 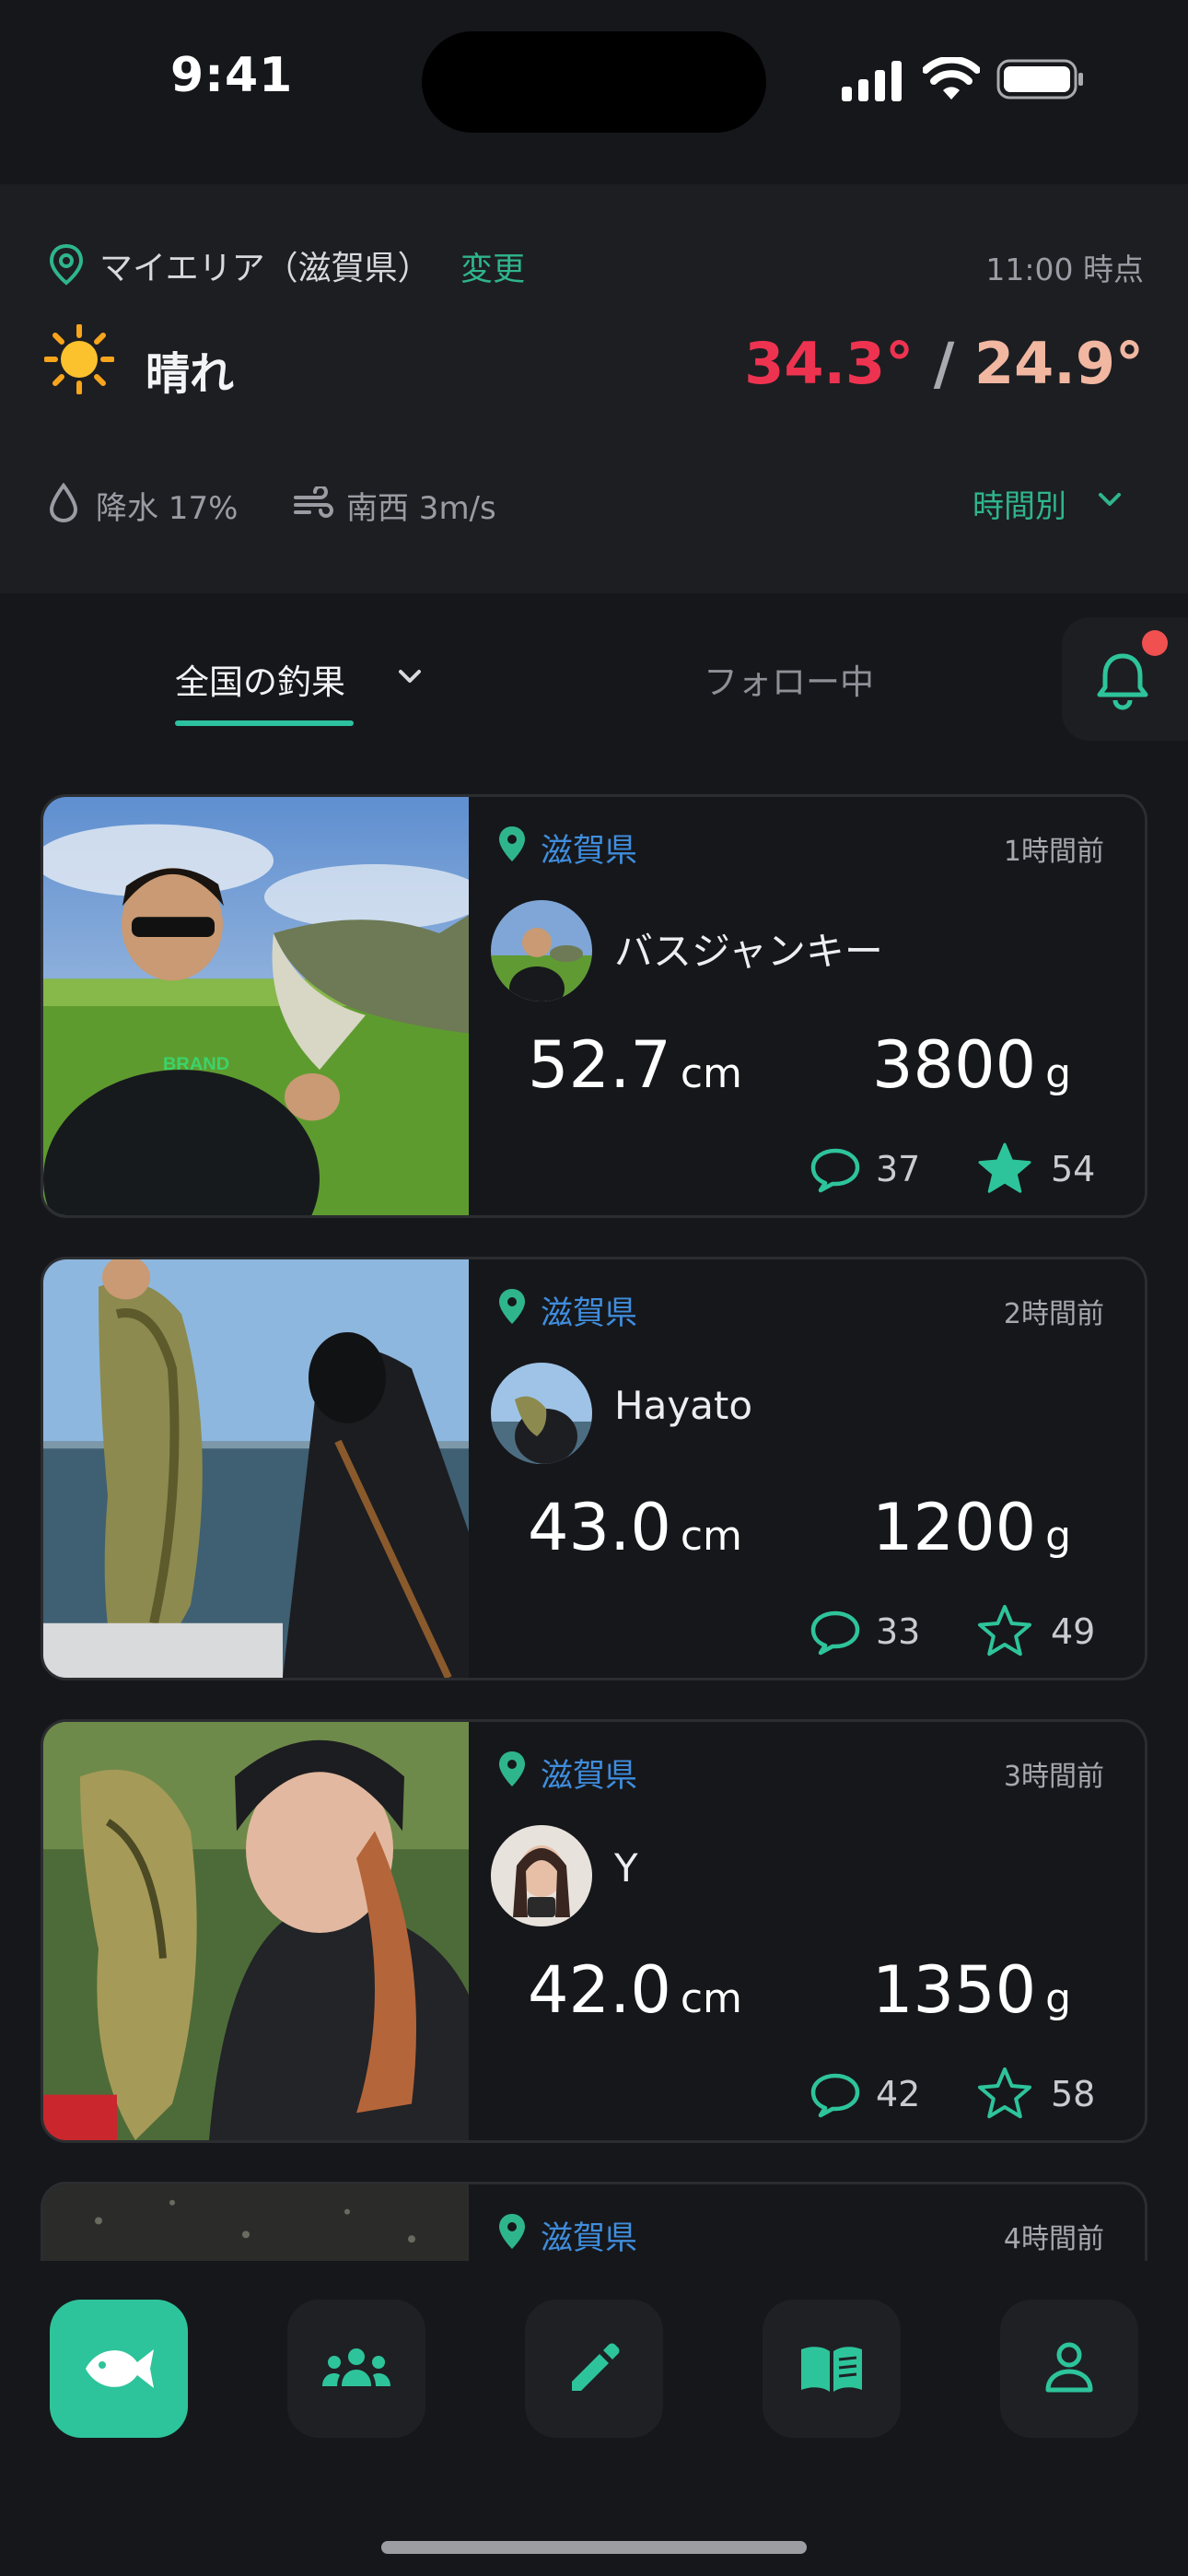 I want to click on book-icon, so click(x=831, y=2369).